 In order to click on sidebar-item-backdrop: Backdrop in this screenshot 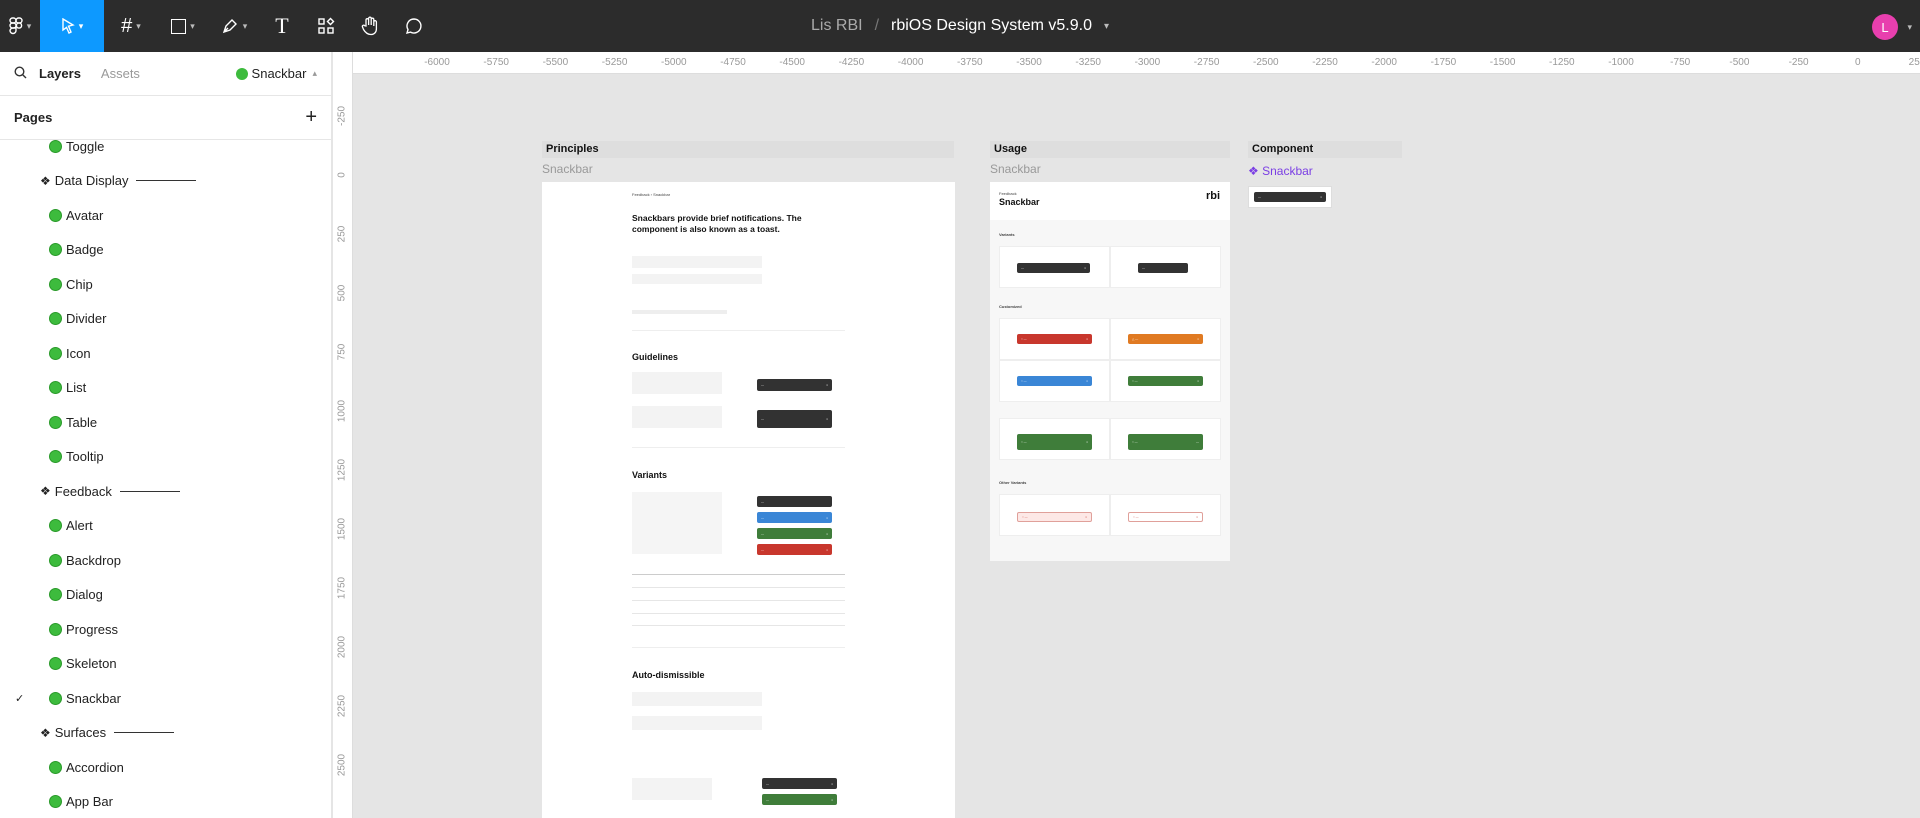, I will do `click(165, 560)`.